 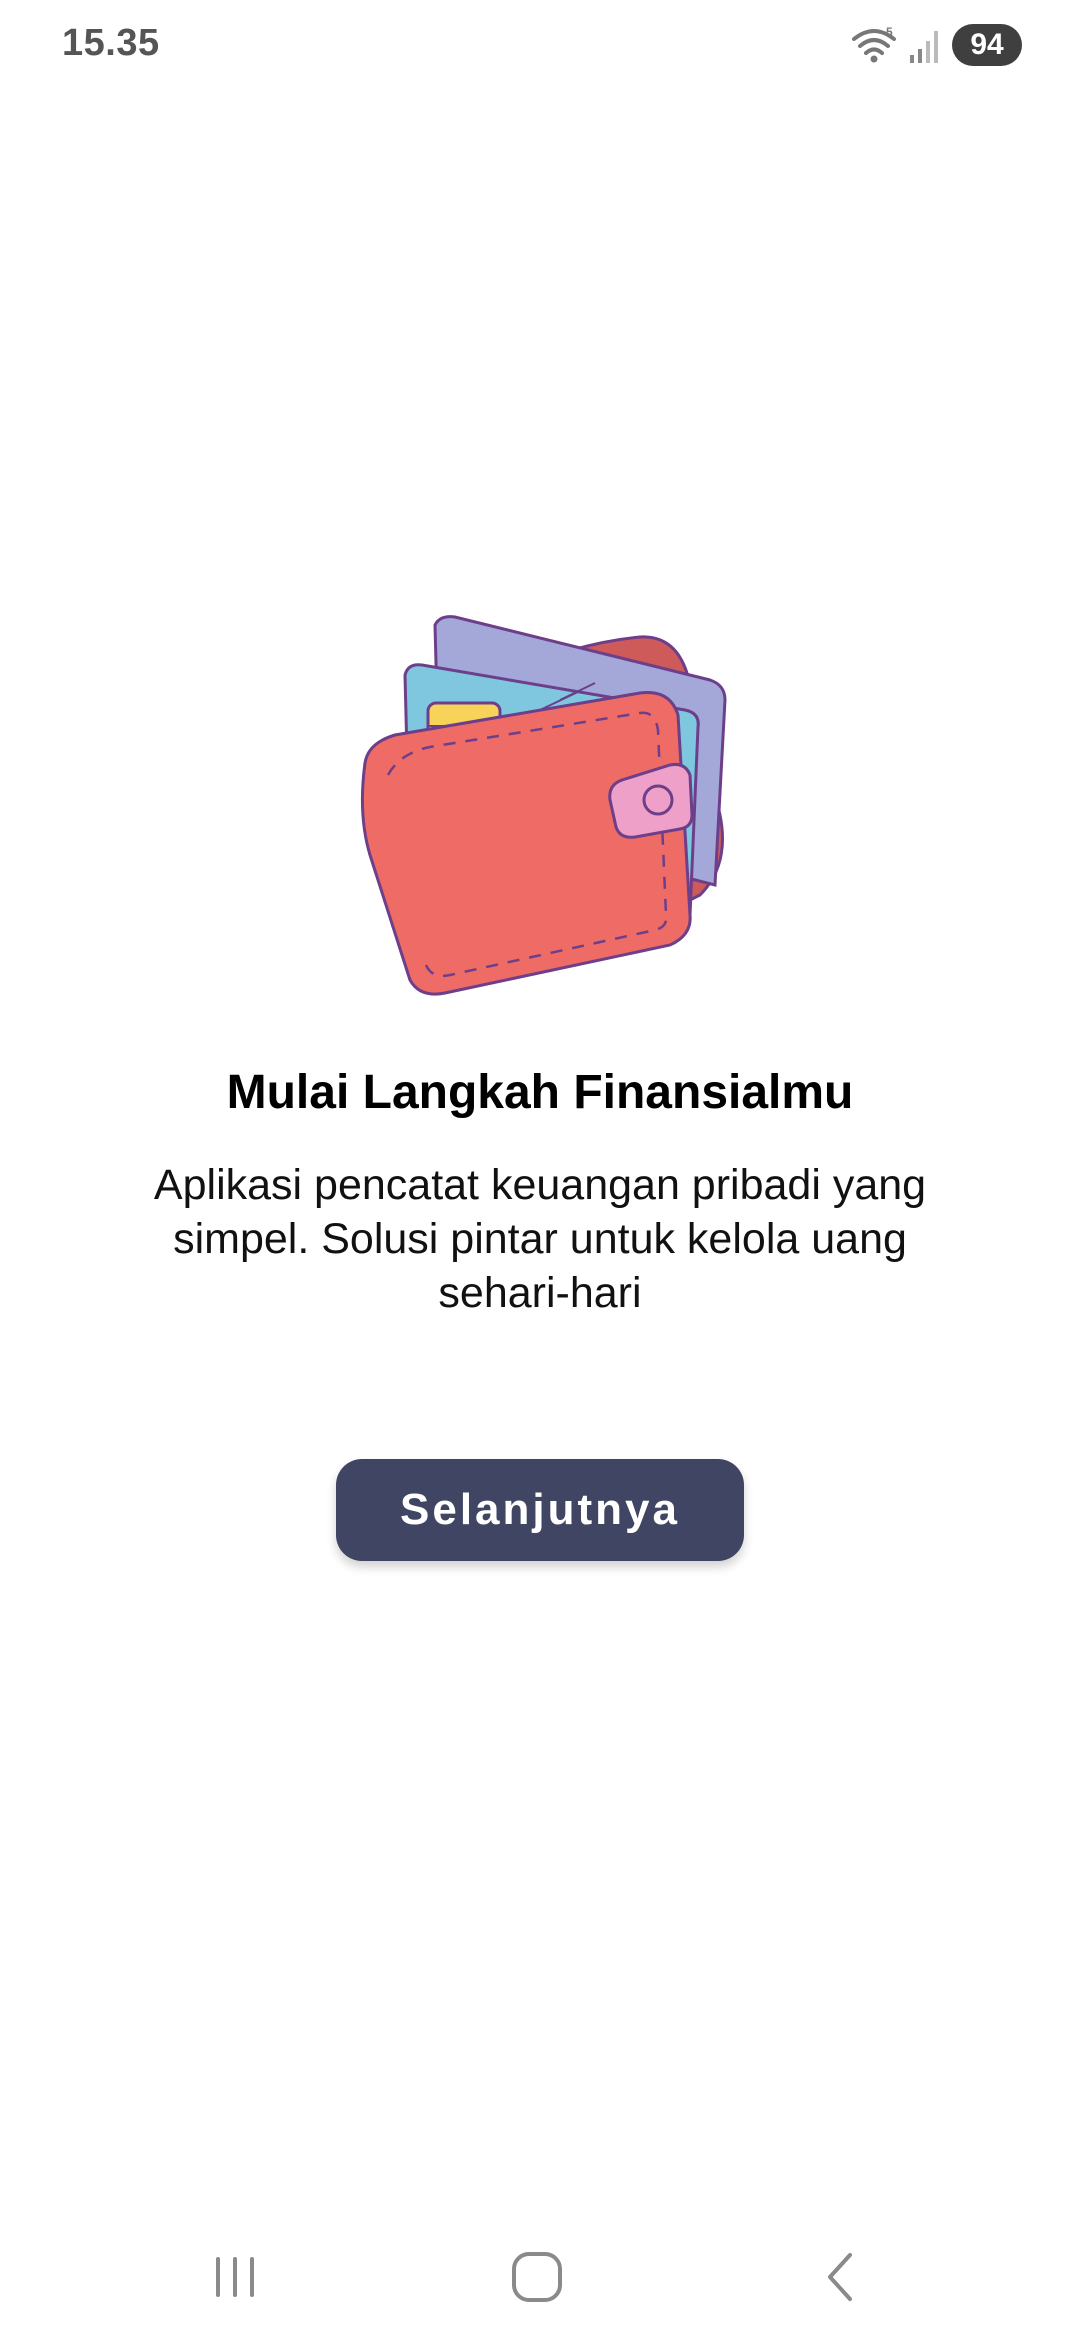 I want to click on svg-text: 5, so click(x=889, y=32).